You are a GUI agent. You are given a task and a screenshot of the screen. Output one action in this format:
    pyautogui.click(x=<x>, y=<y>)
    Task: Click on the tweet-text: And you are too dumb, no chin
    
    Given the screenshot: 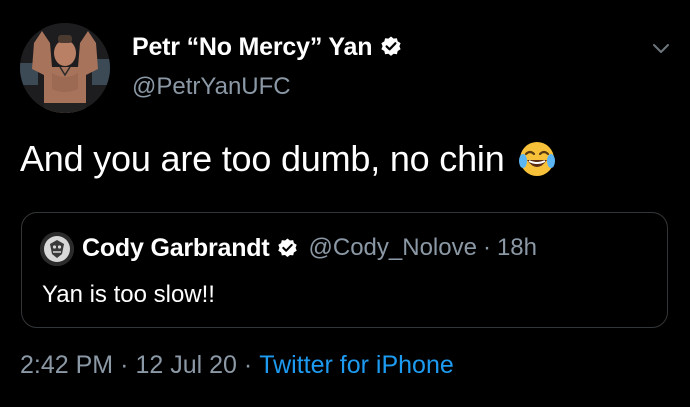 What is the action you would take?
    pyautogui.click(x=288, y=159)
    